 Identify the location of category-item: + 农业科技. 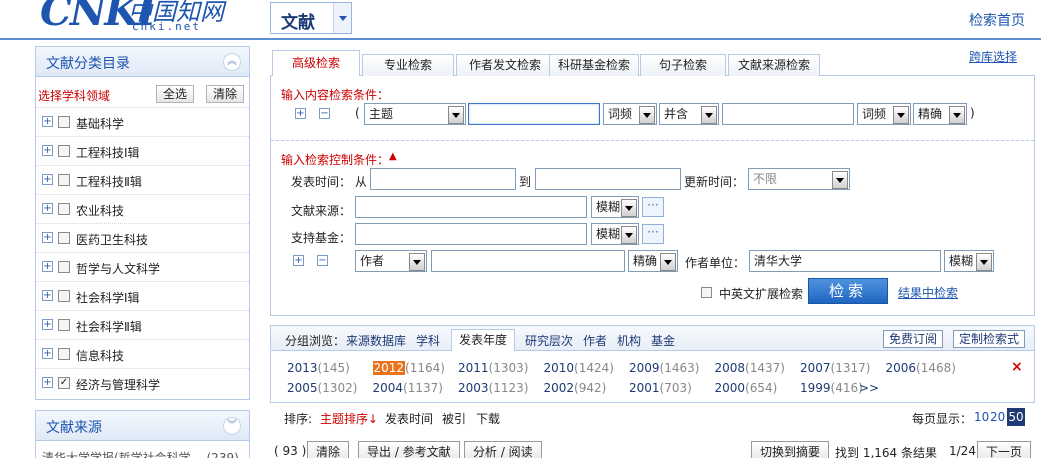
(142, 208).